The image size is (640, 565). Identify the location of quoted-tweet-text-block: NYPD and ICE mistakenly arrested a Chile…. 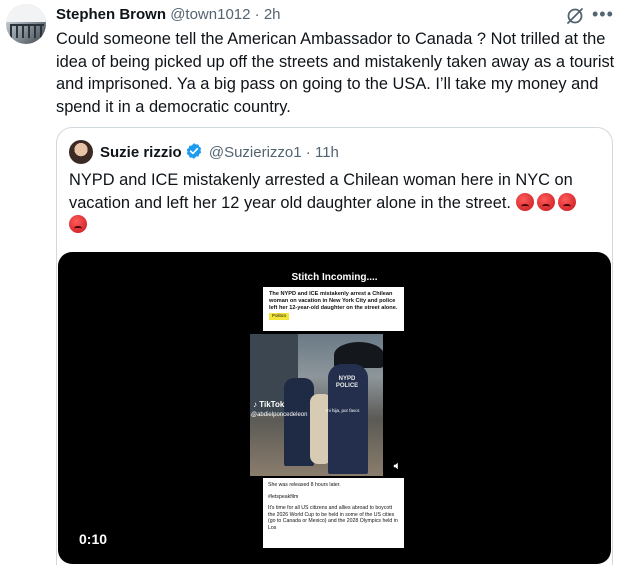
(329, 203).